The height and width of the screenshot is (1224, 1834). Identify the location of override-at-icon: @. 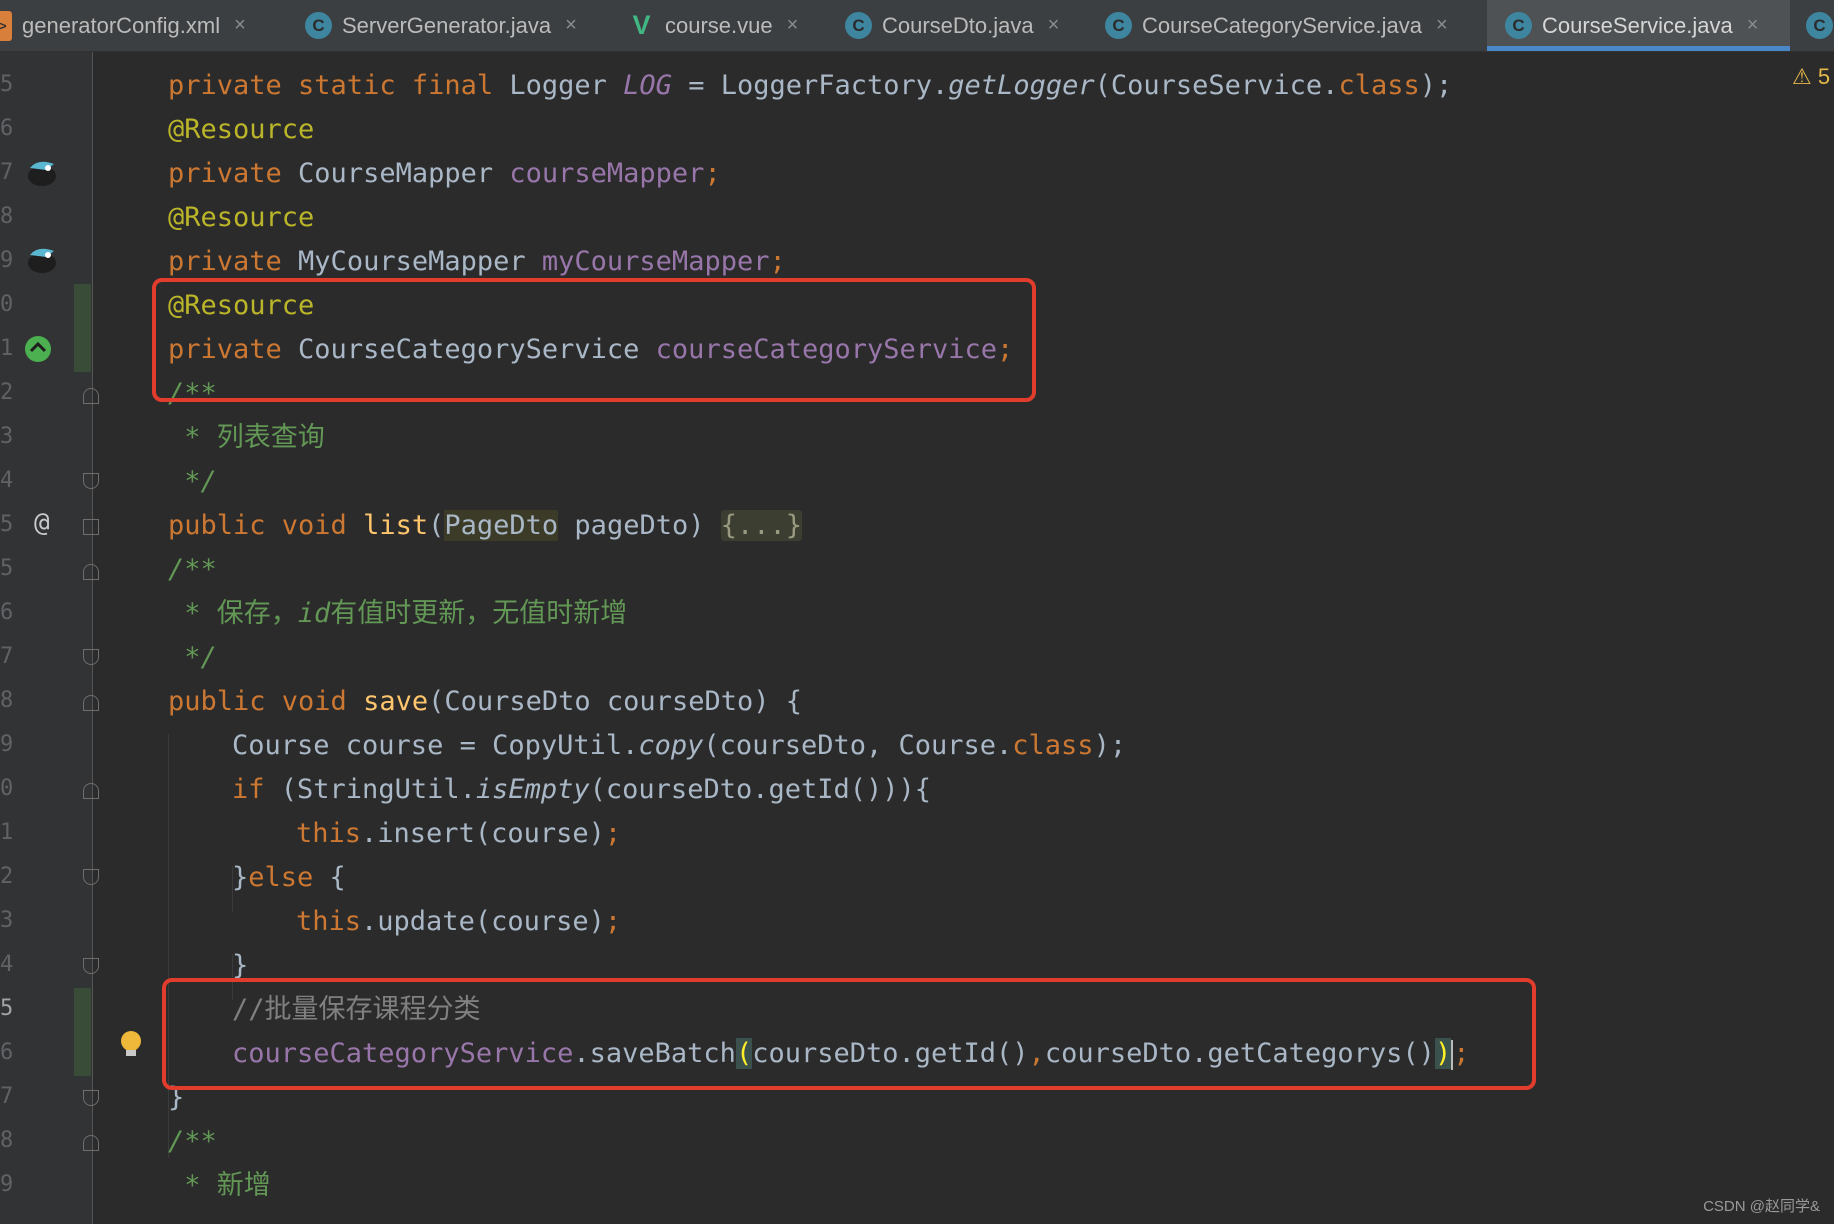
(42, 523).